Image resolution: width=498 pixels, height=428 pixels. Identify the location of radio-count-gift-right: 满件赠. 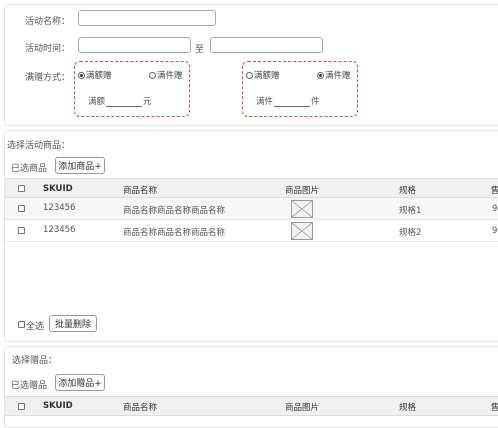
(334, 75).